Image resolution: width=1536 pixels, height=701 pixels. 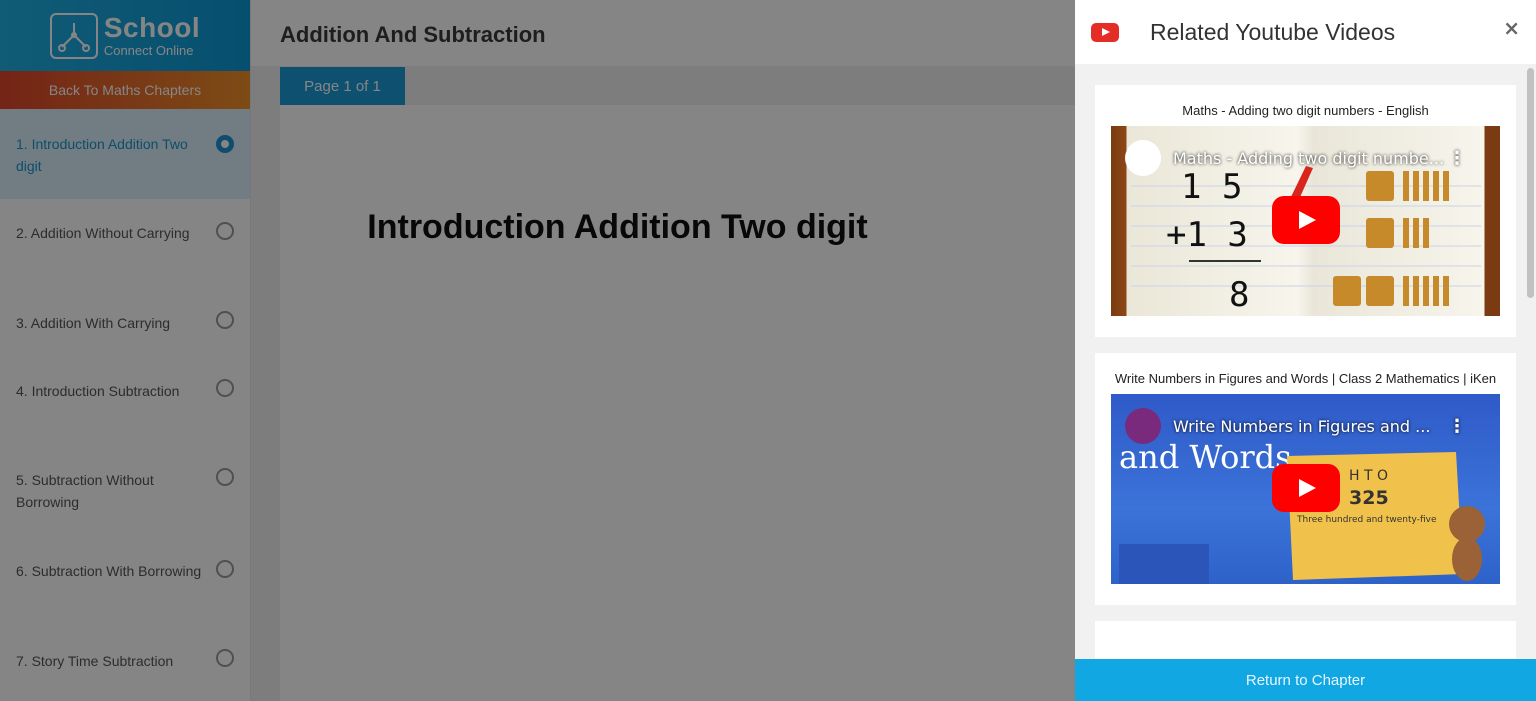 What do you see at coordinates (1305, 680) in the screenshot?
I see `return-to-chapter-button: Return to Chapter` at bounding box center [1305, 680].